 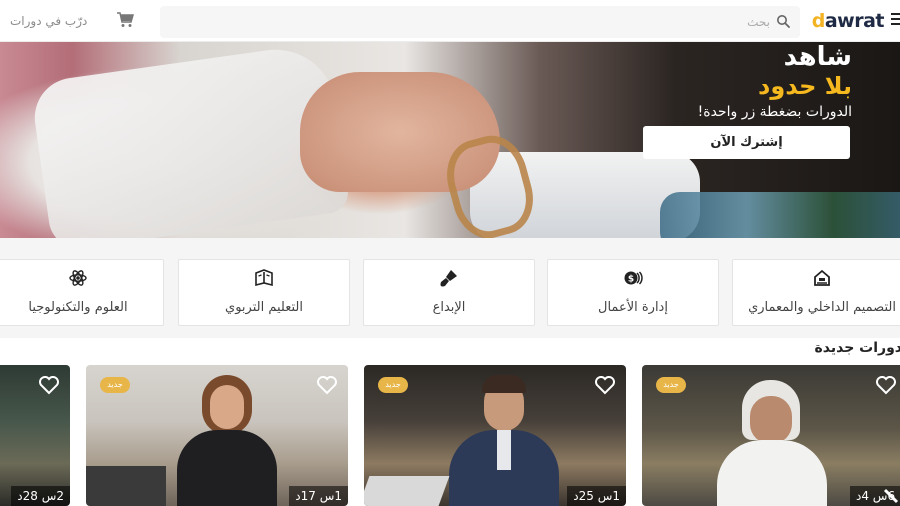 I want to click on teach-on-dawrat-link: درّب في دورات, so click(x=48, y=21).